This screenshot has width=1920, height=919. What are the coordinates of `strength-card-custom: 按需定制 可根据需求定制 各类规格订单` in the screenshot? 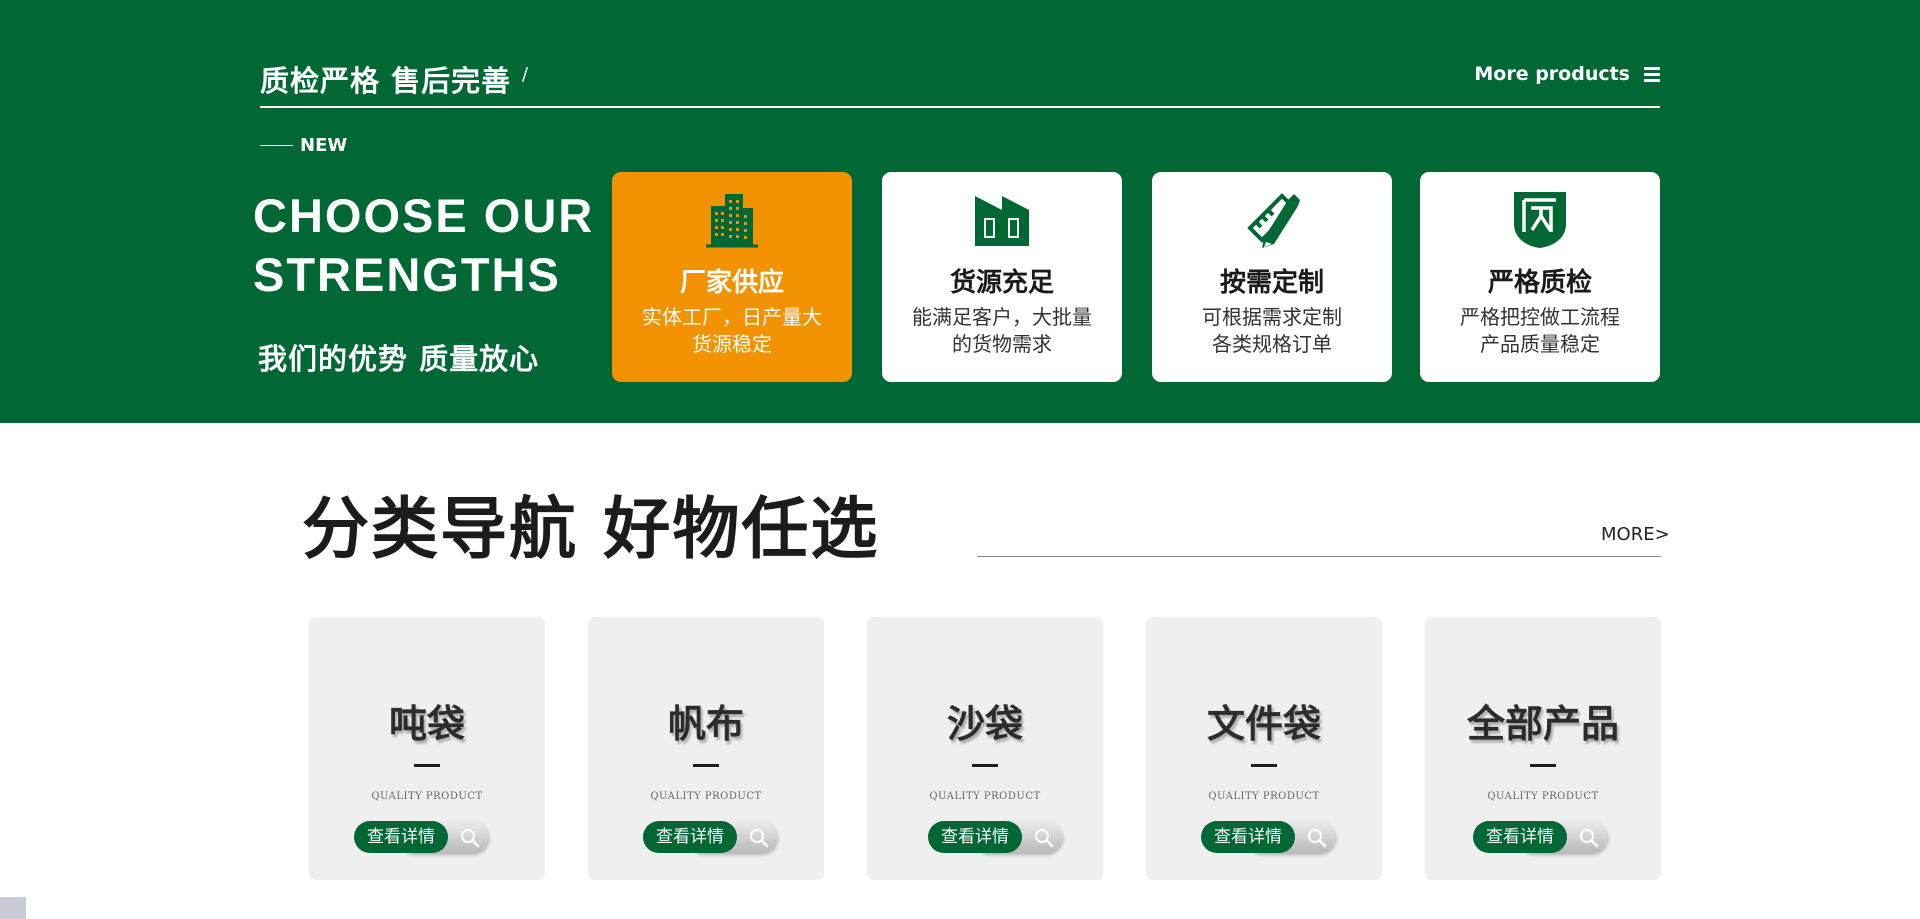 It's located at (1272, 277).